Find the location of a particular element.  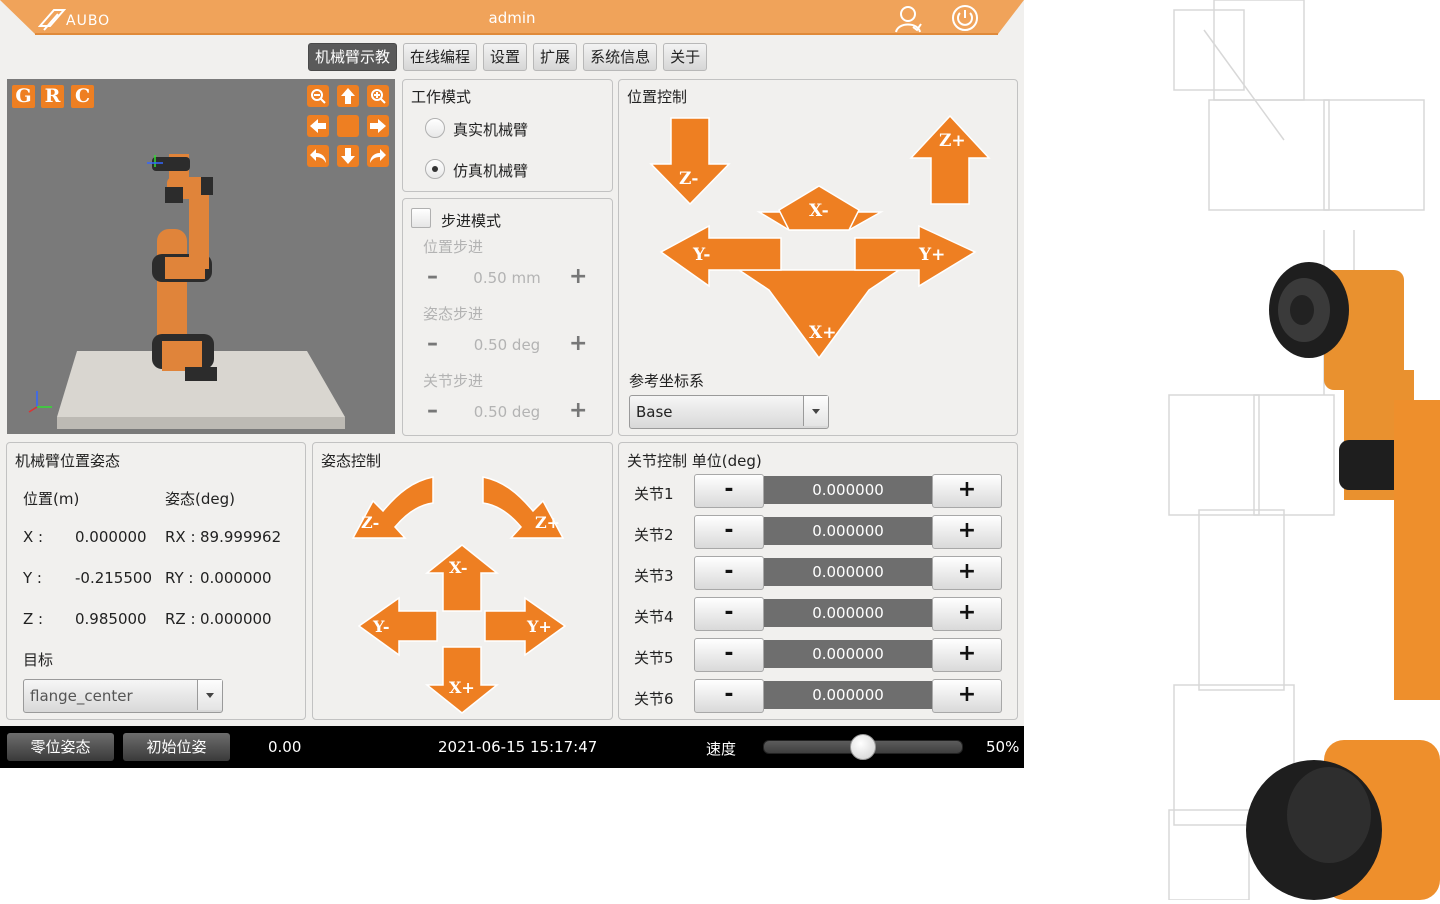

pos-z-plus-arrow is located at coordinates (950, 159).